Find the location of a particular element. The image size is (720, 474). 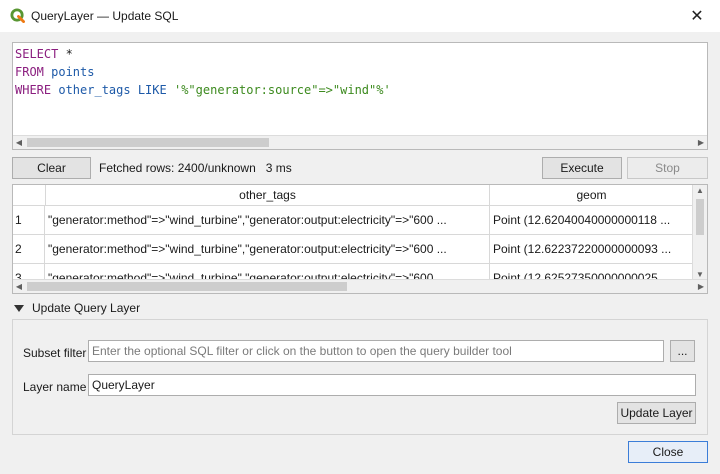

table-horizontal-scrollbar: ◀ ▶ is located at coordinates (360, 286).